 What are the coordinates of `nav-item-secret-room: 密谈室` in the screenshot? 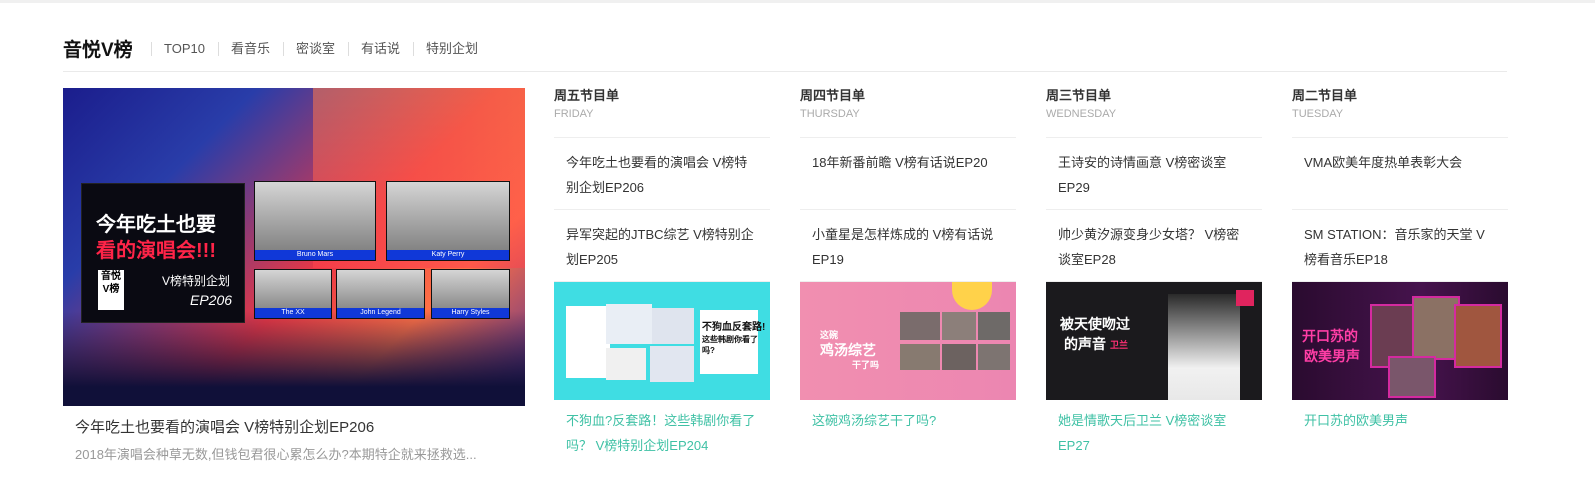 It's located at (315, 49).